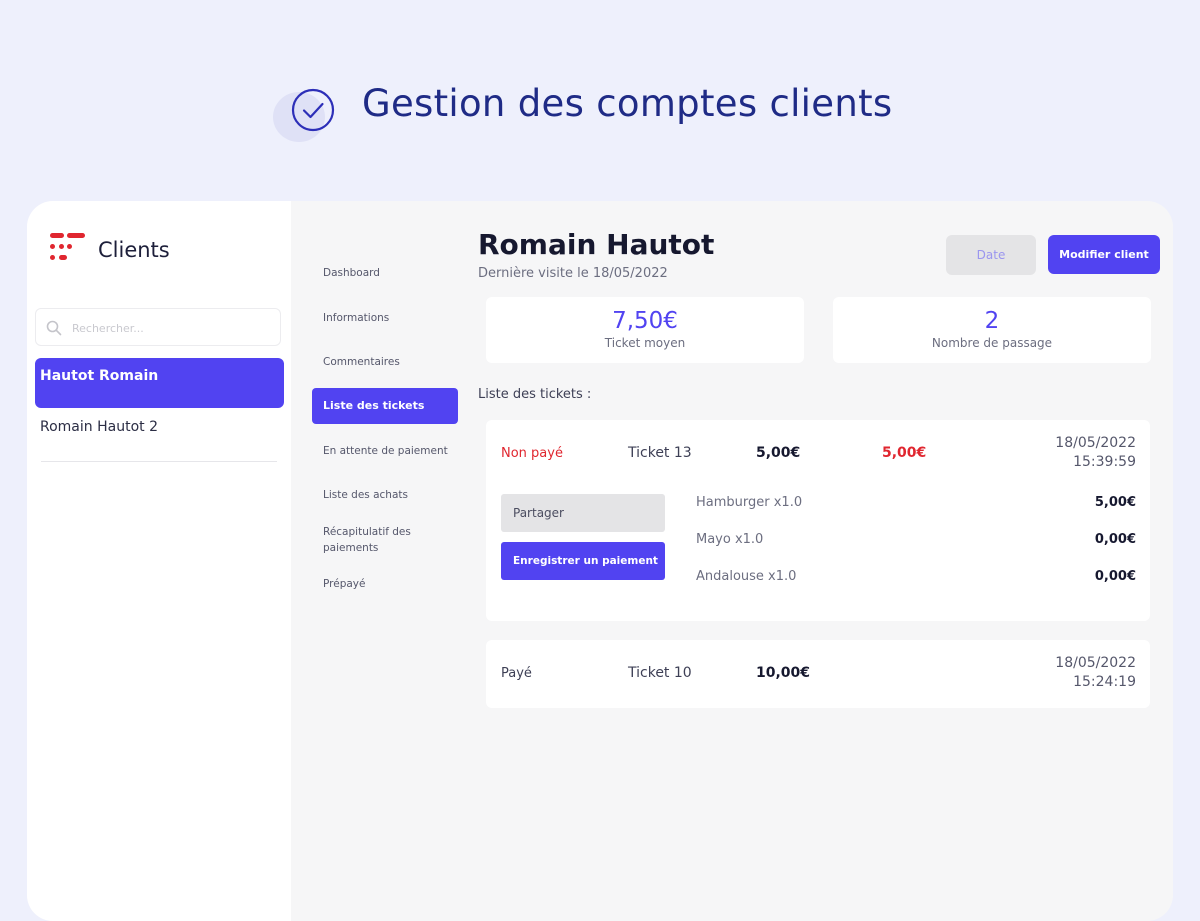 The width and height of the screenshot is (1200, 921). I want to click on client-list-item: Romain Hautot 2, so click(99, 427).